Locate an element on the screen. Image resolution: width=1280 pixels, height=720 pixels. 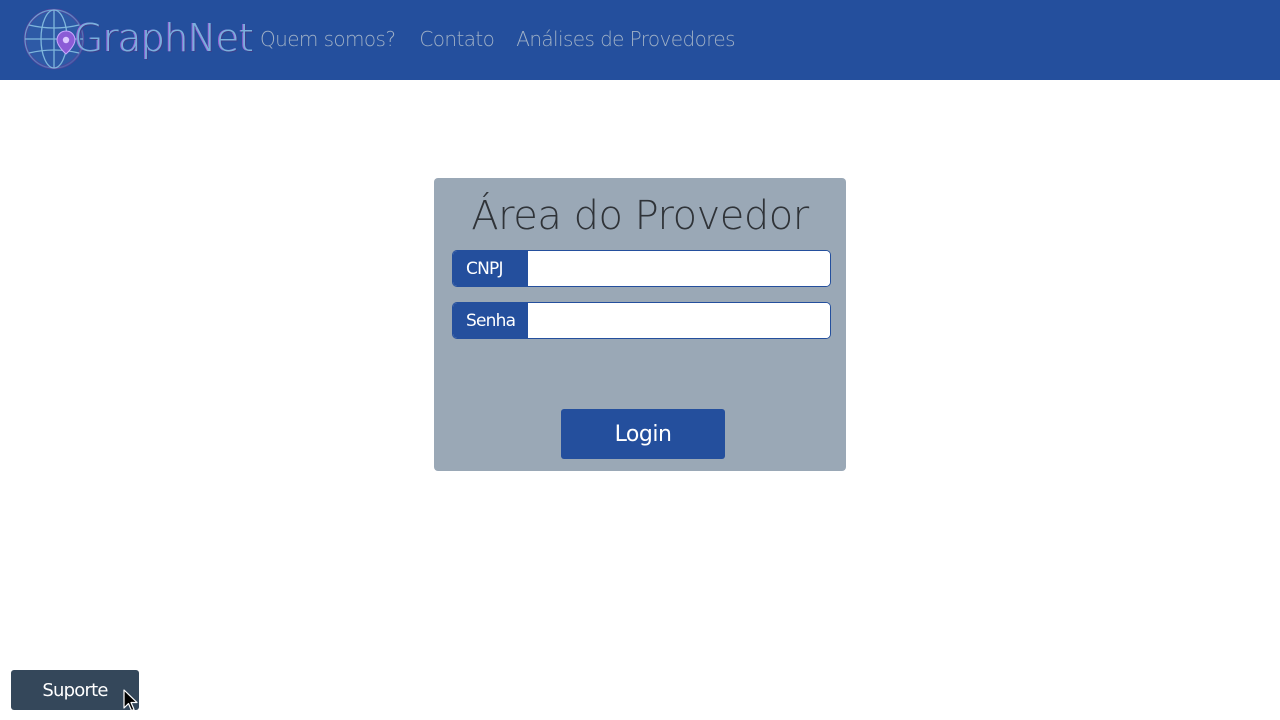
login-card: Área do Provedor CNPJ Senha Login is located at coordinates (640, 324).